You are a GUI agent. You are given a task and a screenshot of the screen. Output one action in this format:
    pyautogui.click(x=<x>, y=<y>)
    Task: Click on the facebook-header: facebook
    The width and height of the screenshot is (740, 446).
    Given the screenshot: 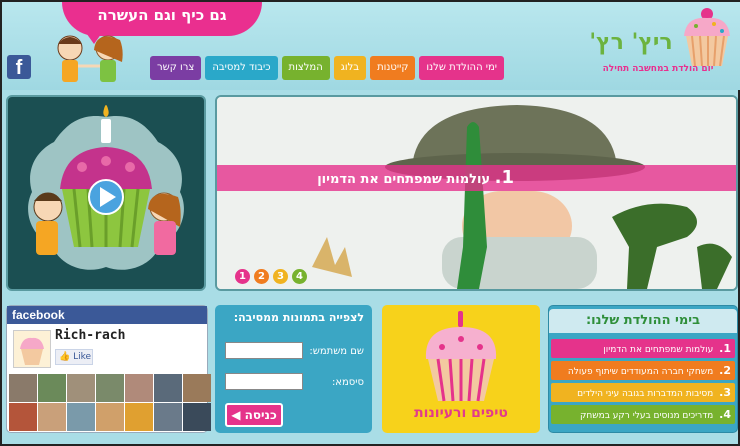 What is the action you would take?
    pyautogui.click(x=107, y=315)
    